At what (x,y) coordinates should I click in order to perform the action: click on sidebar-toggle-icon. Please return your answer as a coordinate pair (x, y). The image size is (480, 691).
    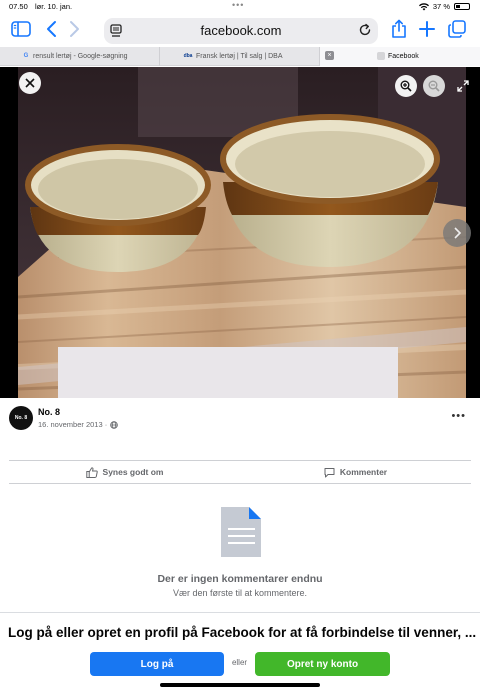
    Looking at the image, I should click on (21, 29).